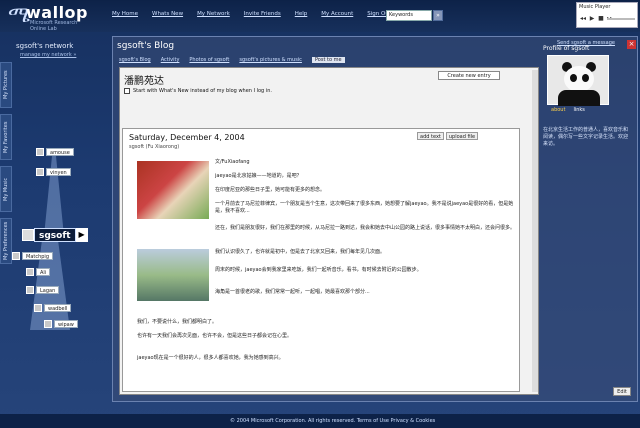 The image size is (640, 428). I want to click on rewind-icon: ◂◂, so click(583, 19).